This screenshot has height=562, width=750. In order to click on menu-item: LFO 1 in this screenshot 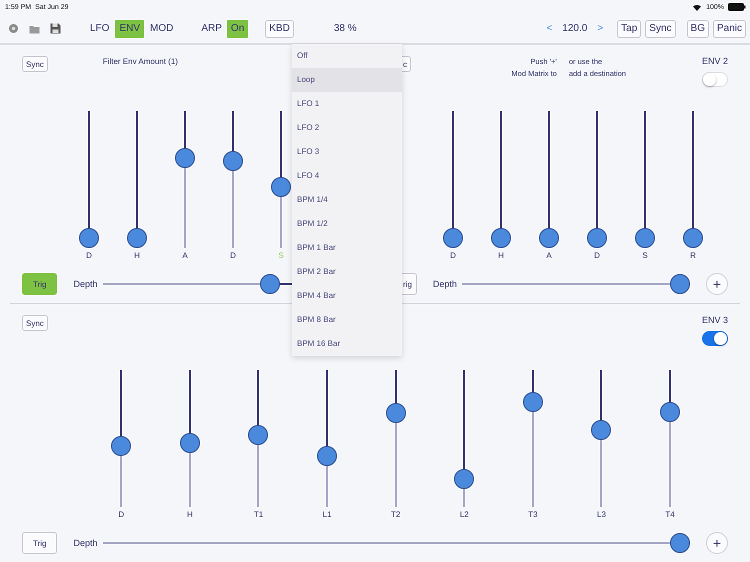, I will do `click(347, 104)`.